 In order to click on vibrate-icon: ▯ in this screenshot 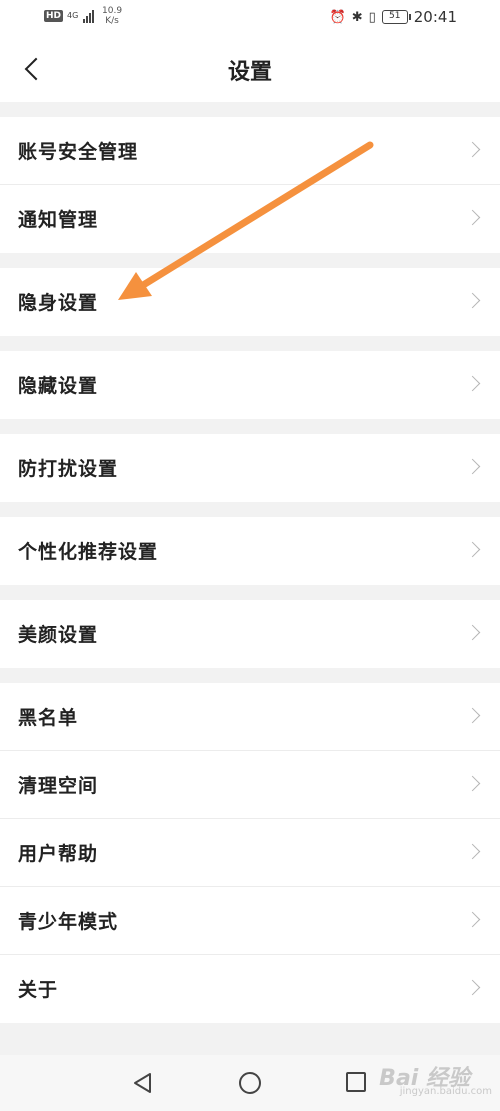, I will do `click(372, 17)`.